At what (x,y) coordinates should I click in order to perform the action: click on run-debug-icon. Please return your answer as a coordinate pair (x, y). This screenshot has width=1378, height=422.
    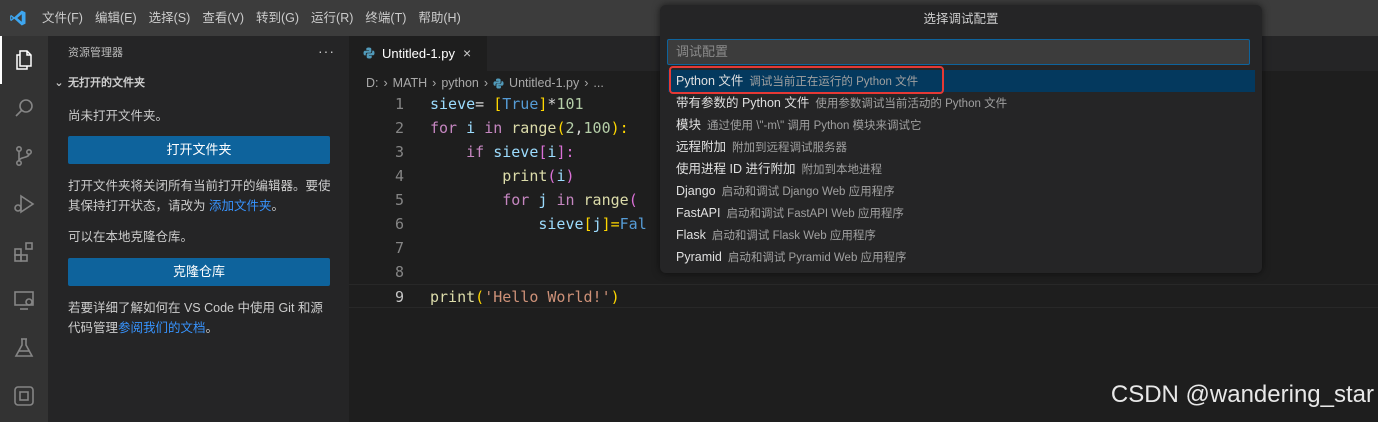
    Looking at the image, I should click on (24, 204).